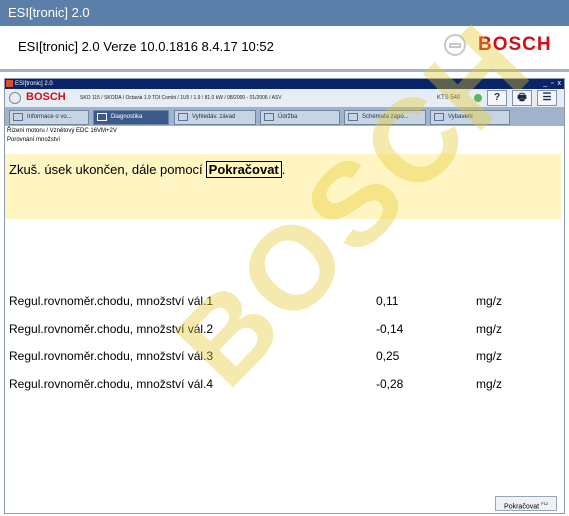  I want to click on print-button: 🖶, so click(522, 98).